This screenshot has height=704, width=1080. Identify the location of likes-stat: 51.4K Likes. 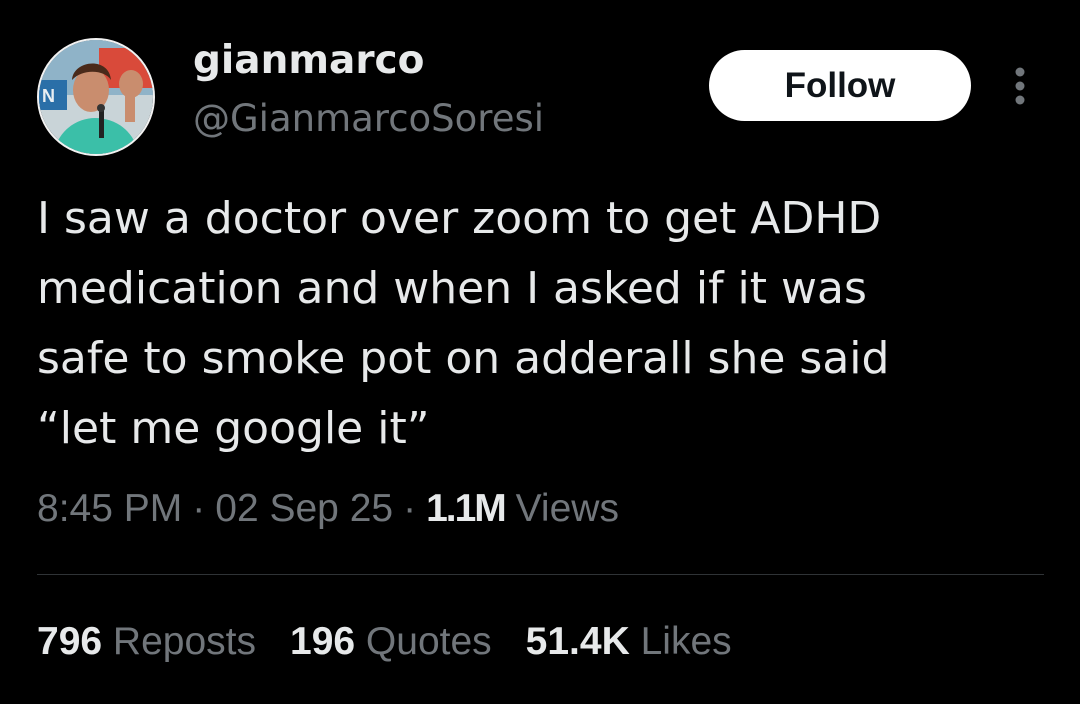
(629, 641).